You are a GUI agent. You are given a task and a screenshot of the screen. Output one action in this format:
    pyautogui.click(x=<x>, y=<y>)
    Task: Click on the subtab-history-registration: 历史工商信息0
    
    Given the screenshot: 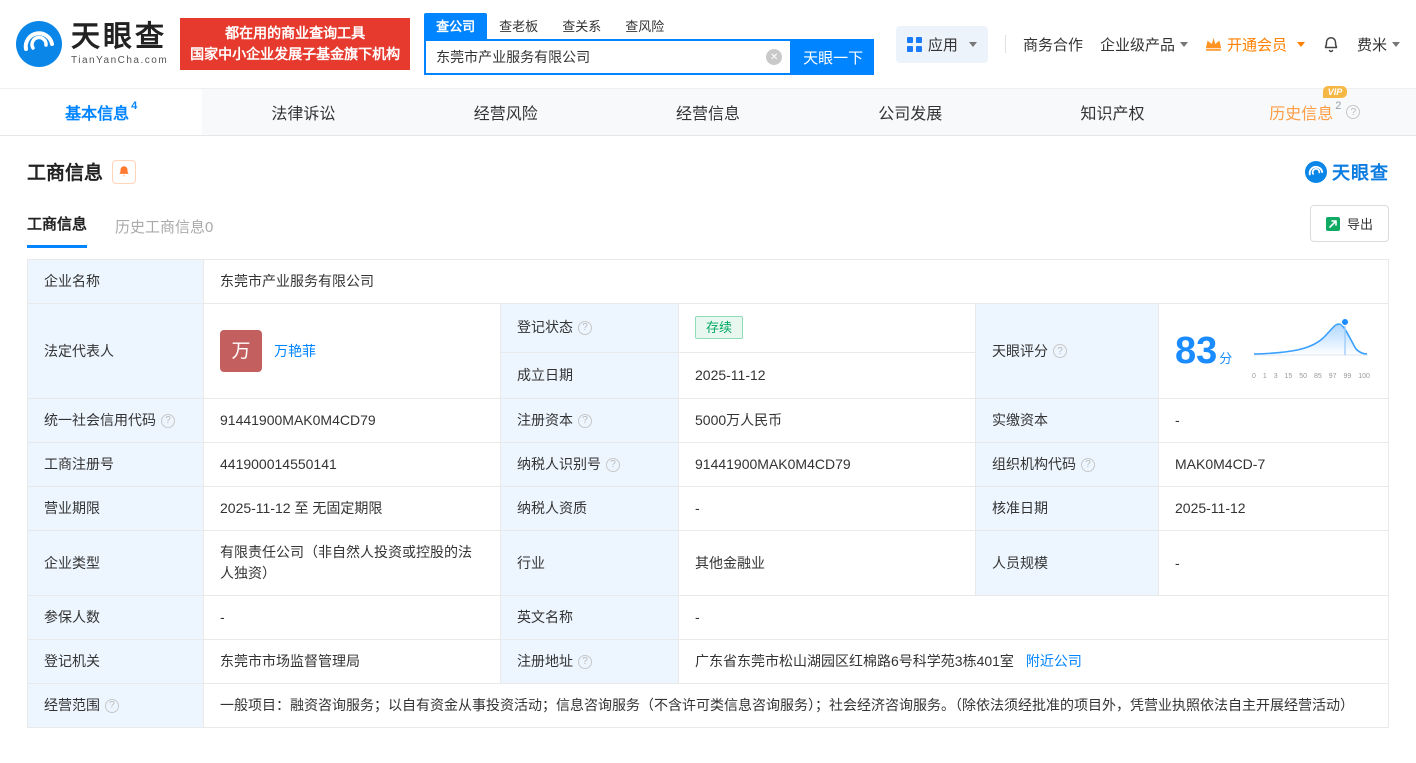 What is the action you would take?
    pyautogui.click(x=164, y=232)
    